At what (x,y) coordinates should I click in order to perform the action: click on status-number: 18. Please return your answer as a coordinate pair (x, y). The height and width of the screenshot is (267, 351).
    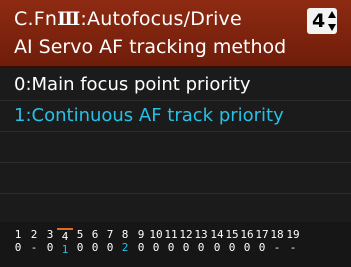
    Looking at the image, I should click on (277, 234).